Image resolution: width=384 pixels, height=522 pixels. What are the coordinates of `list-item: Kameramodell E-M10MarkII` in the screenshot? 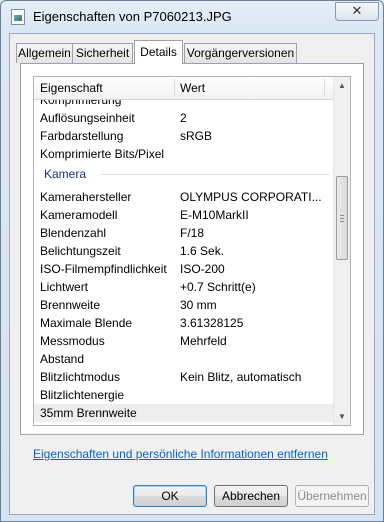 It's located at (184, 215).